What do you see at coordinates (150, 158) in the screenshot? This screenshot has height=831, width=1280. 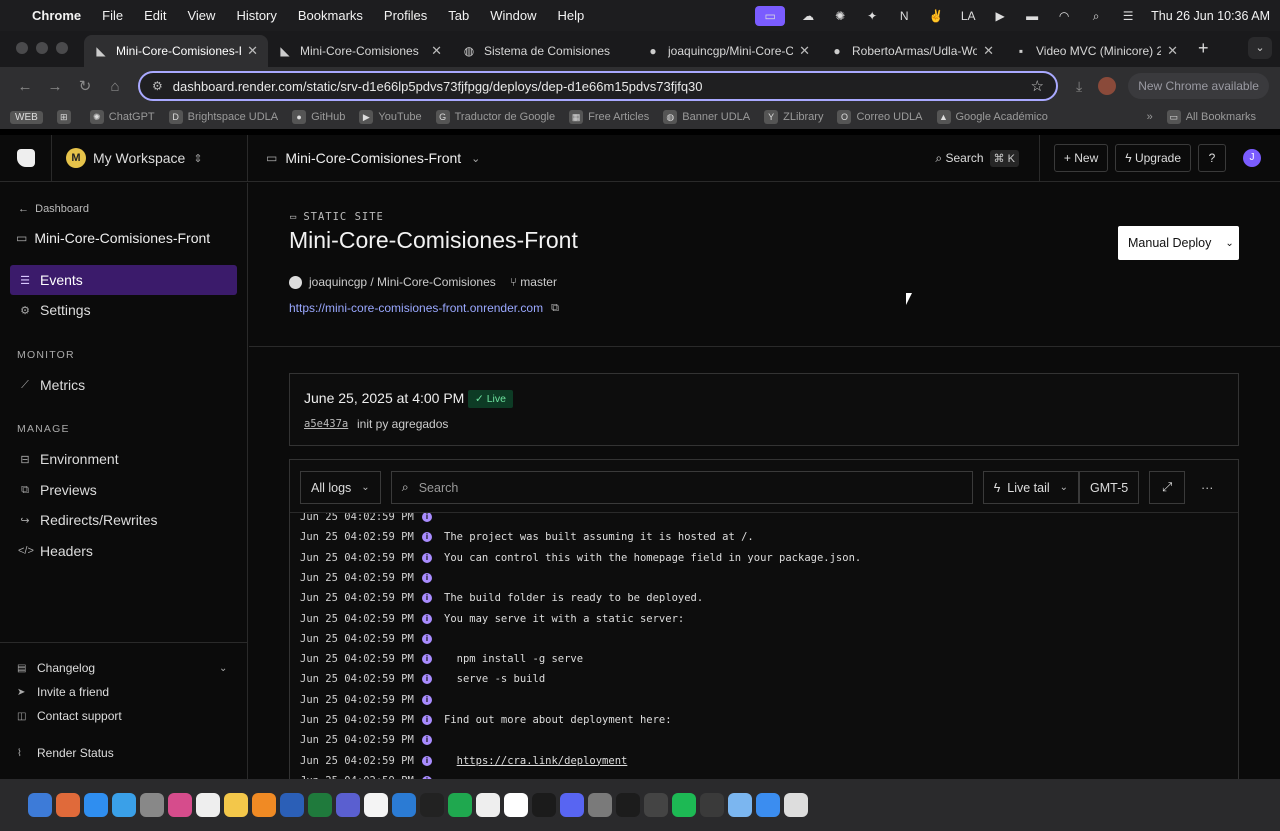 I see `workspace-switcher: M My Workspace ⇕` at bounding box center [150, 158].